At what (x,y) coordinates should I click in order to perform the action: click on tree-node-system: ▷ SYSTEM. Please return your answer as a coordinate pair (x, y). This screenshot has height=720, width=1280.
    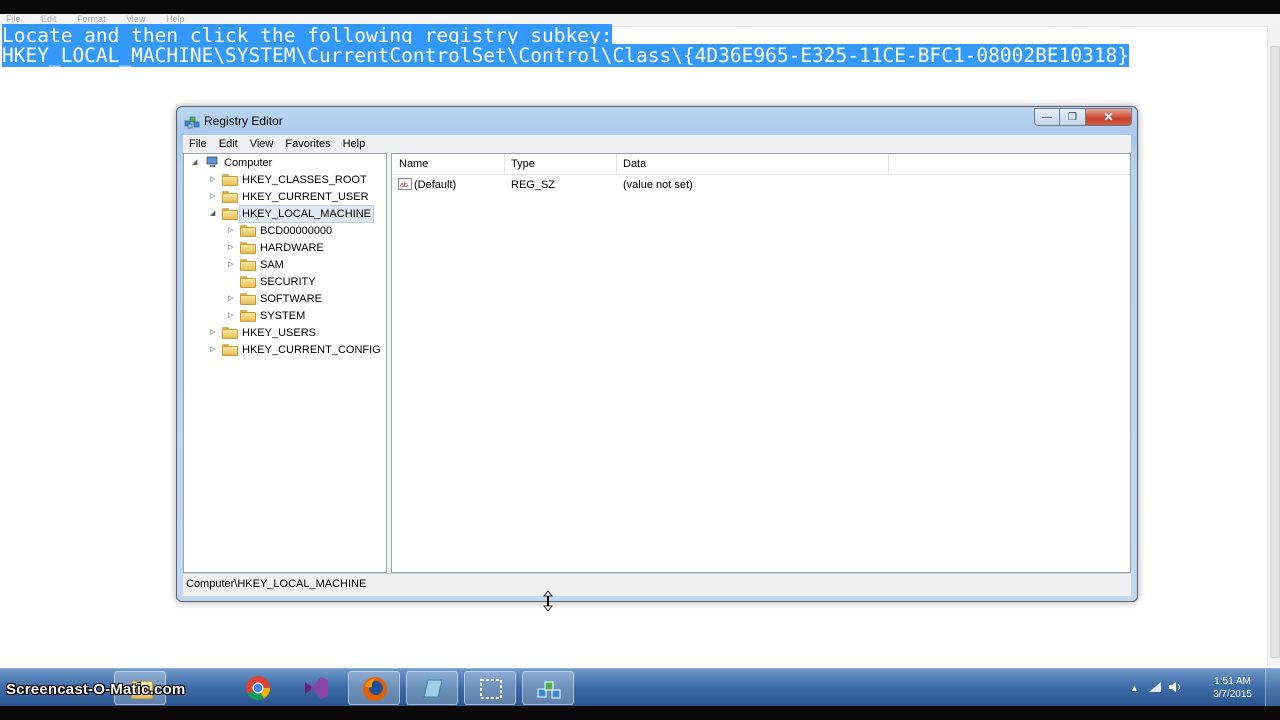
    Looking at the image, I should click on (284, 316).